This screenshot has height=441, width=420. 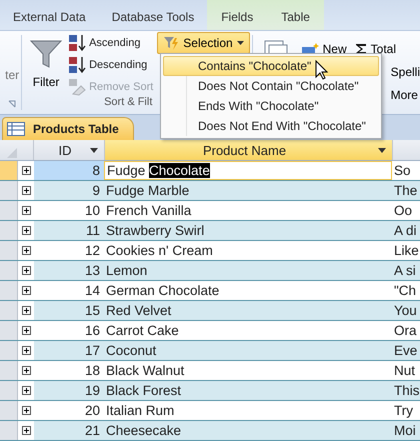 What do you see at coordinates (92, 251) in the screenshot?
I see `table-cell-text: 12` at bounding box center [92, 251].